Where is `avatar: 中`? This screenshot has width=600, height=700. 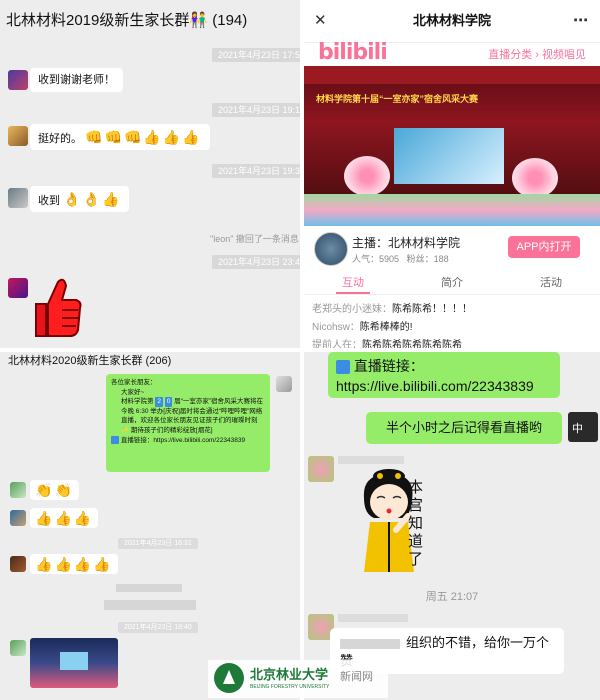 avatar: 中 is located at coordinates (583, 427).